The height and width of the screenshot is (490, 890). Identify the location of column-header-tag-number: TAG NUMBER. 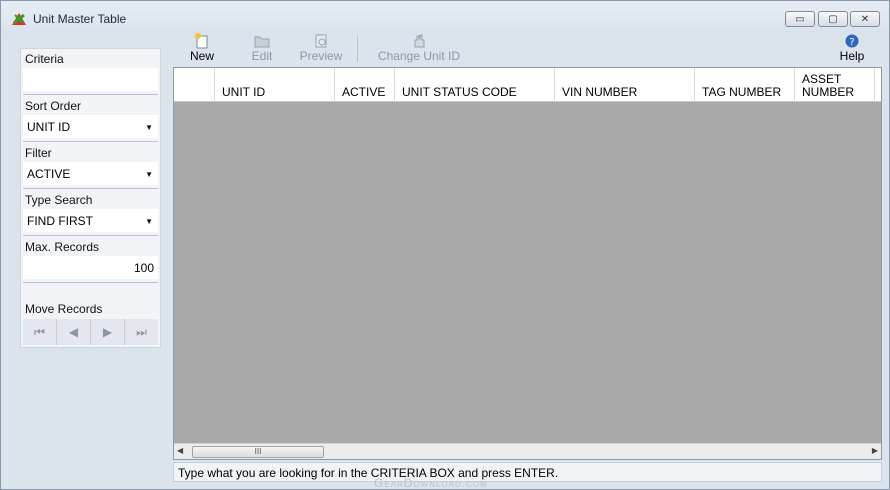
(745, 85).